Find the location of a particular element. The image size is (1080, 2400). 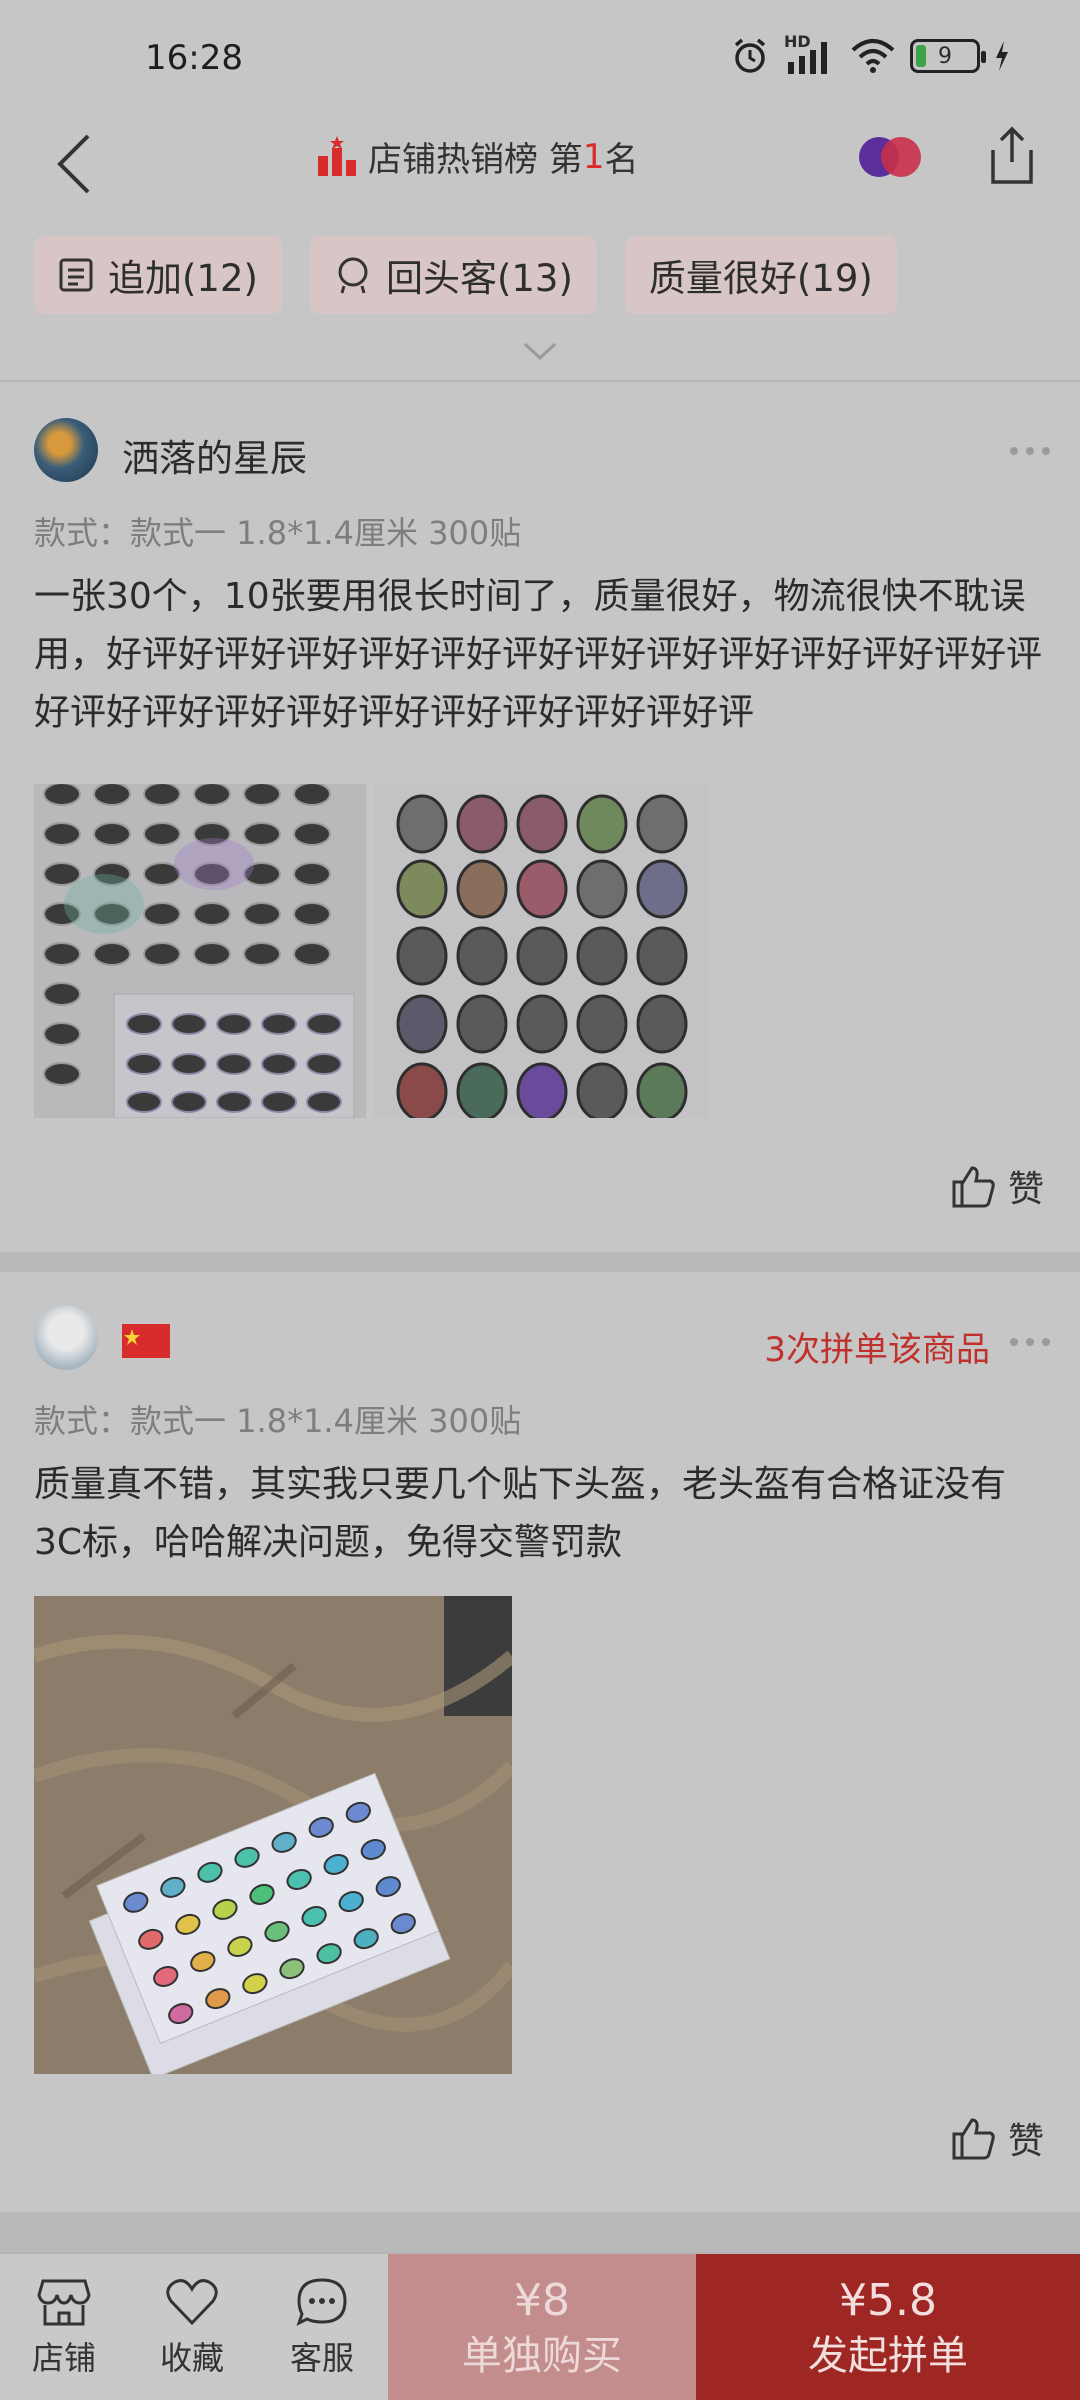

title-prefix: 店铺热销榜 第 is located at coordinates (475, 160).